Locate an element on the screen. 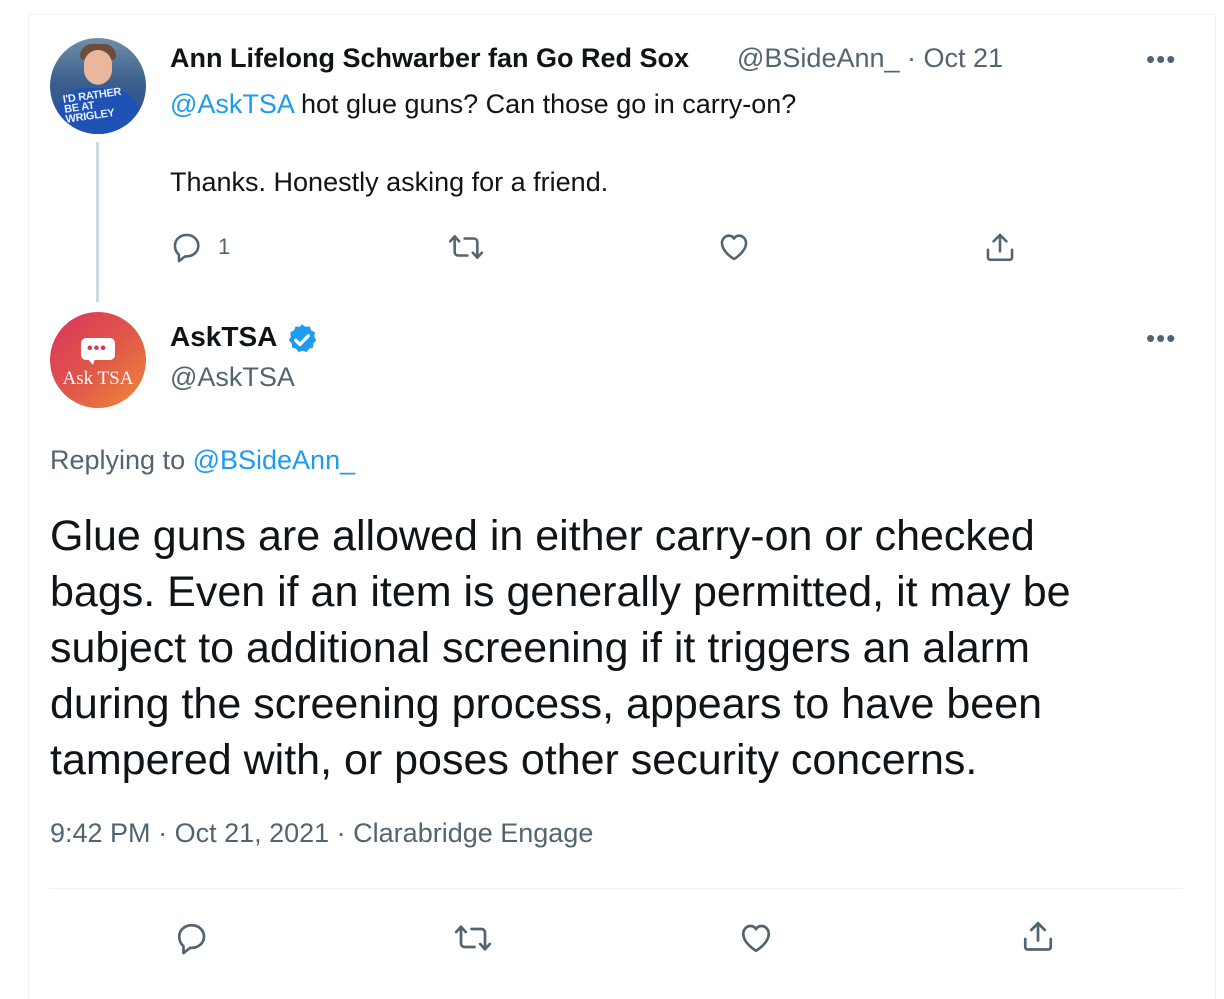 The width and height of the screenshot is (1224, 999). reply-date: Oct 21 is located at coordinates (964, 58).